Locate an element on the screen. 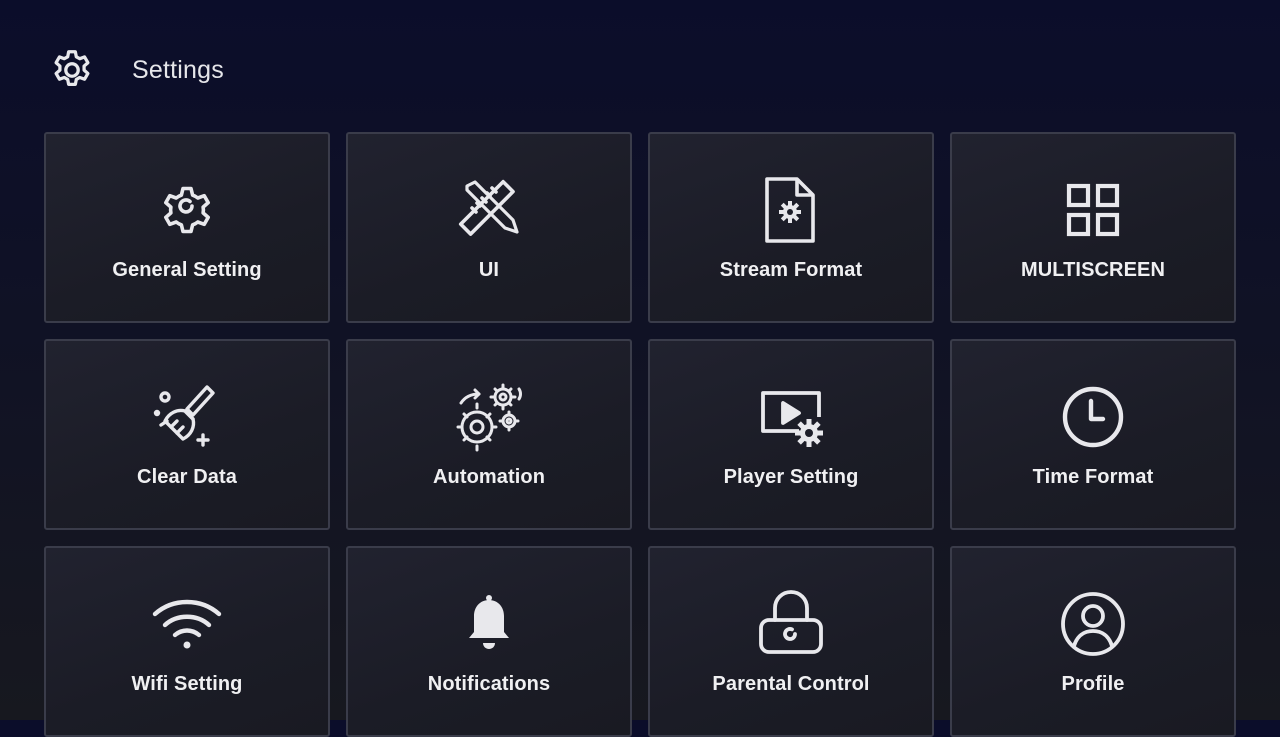 The width and height of the screenshot is (1280, 737). profile-tile: Profile is located at coordinates (1093, 641).